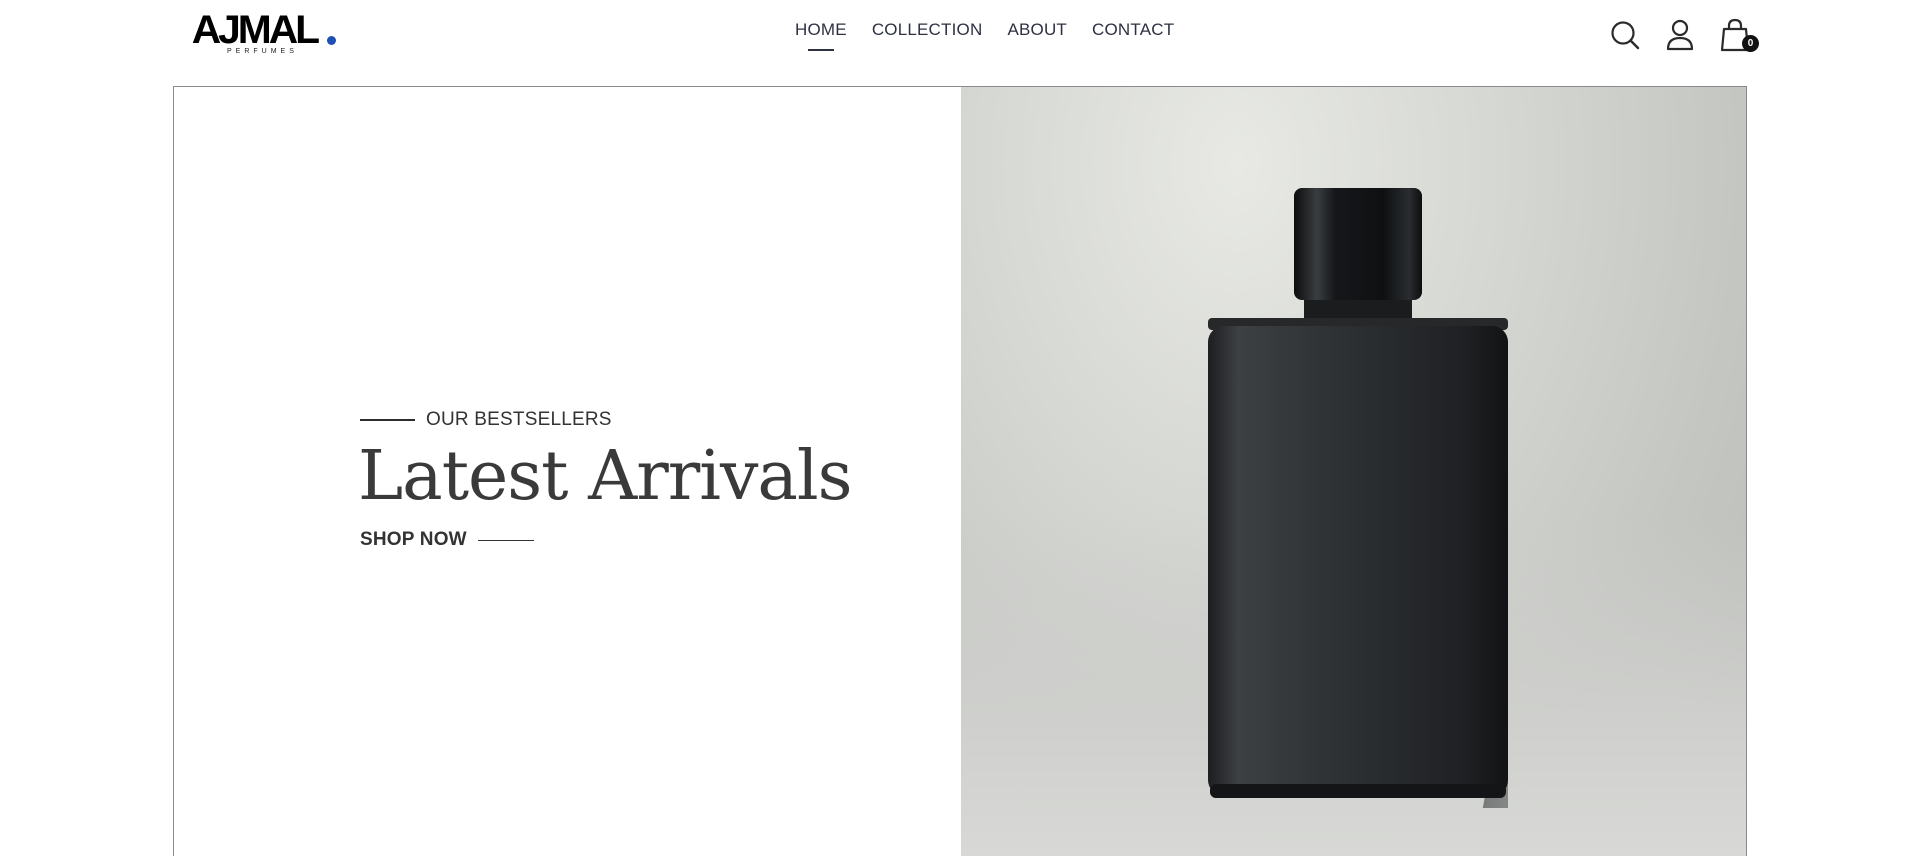 The width and height of the screenshot is (1920, 856). I want to click on hero-eyebrow: OUR BESTSELLERS, so click(486, 420).